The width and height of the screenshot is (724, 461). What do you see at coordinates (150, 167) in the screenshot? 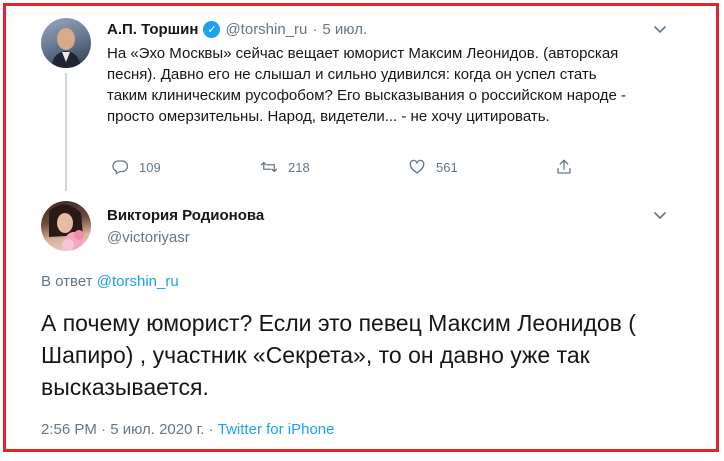
I see `reply-count: 109` at bounding box center [150, 167].